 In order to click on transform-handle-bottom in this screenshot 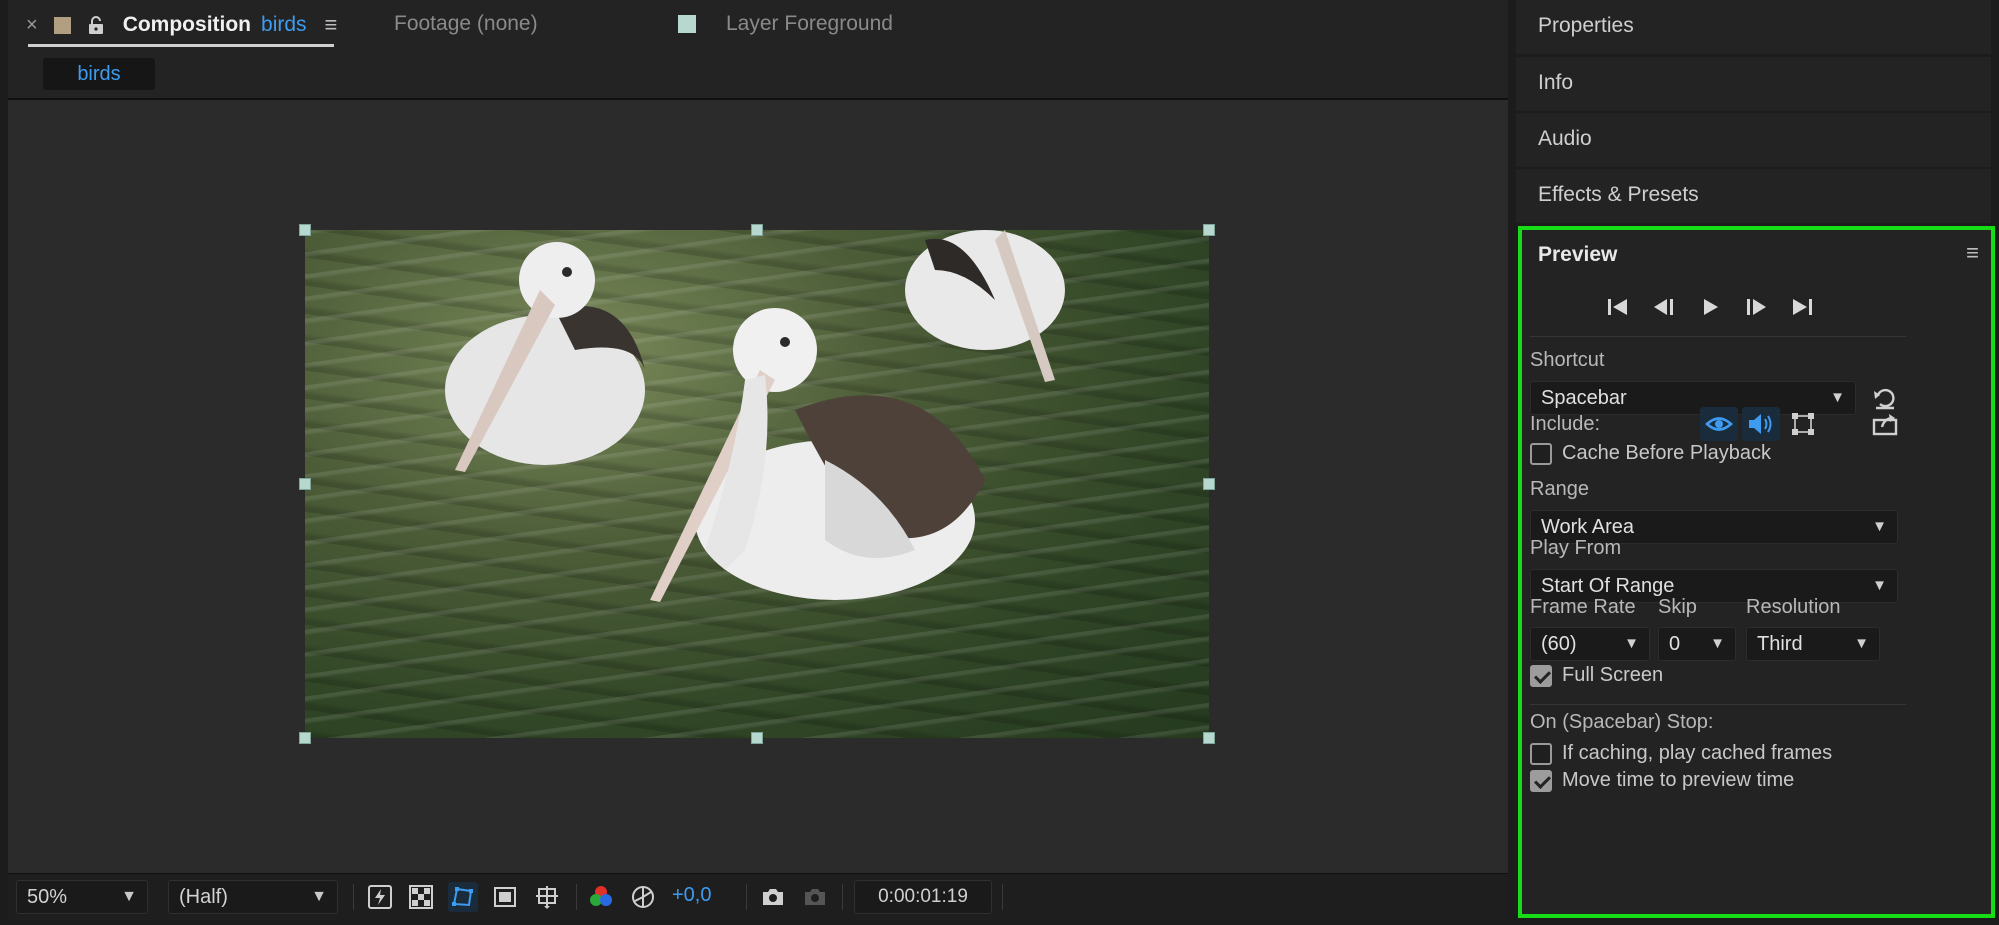, I will do `click(757, 738)`.